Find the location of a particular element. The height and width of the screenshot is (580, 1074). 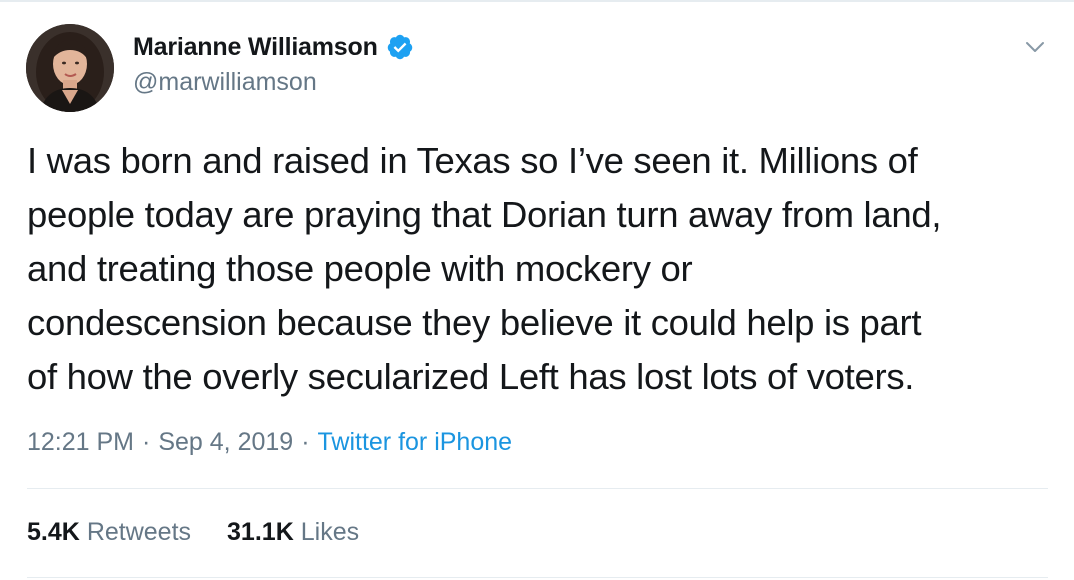

likes-count: 31.1K is located at coordinates (260, 531).